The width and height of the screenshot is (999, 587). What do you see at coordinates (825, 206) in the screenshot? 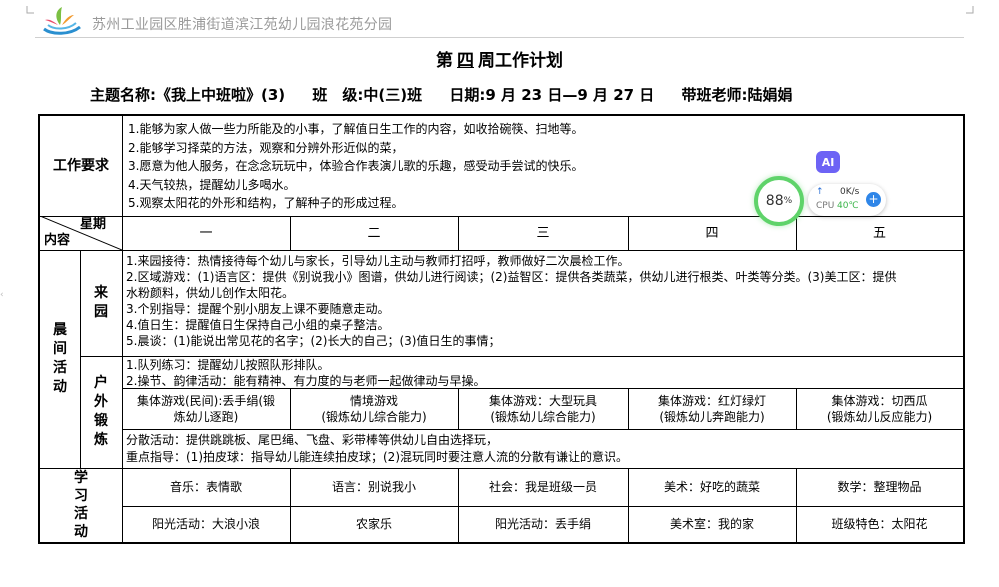
I see `cpu-label: CPU` at bounding box center [825, 206].